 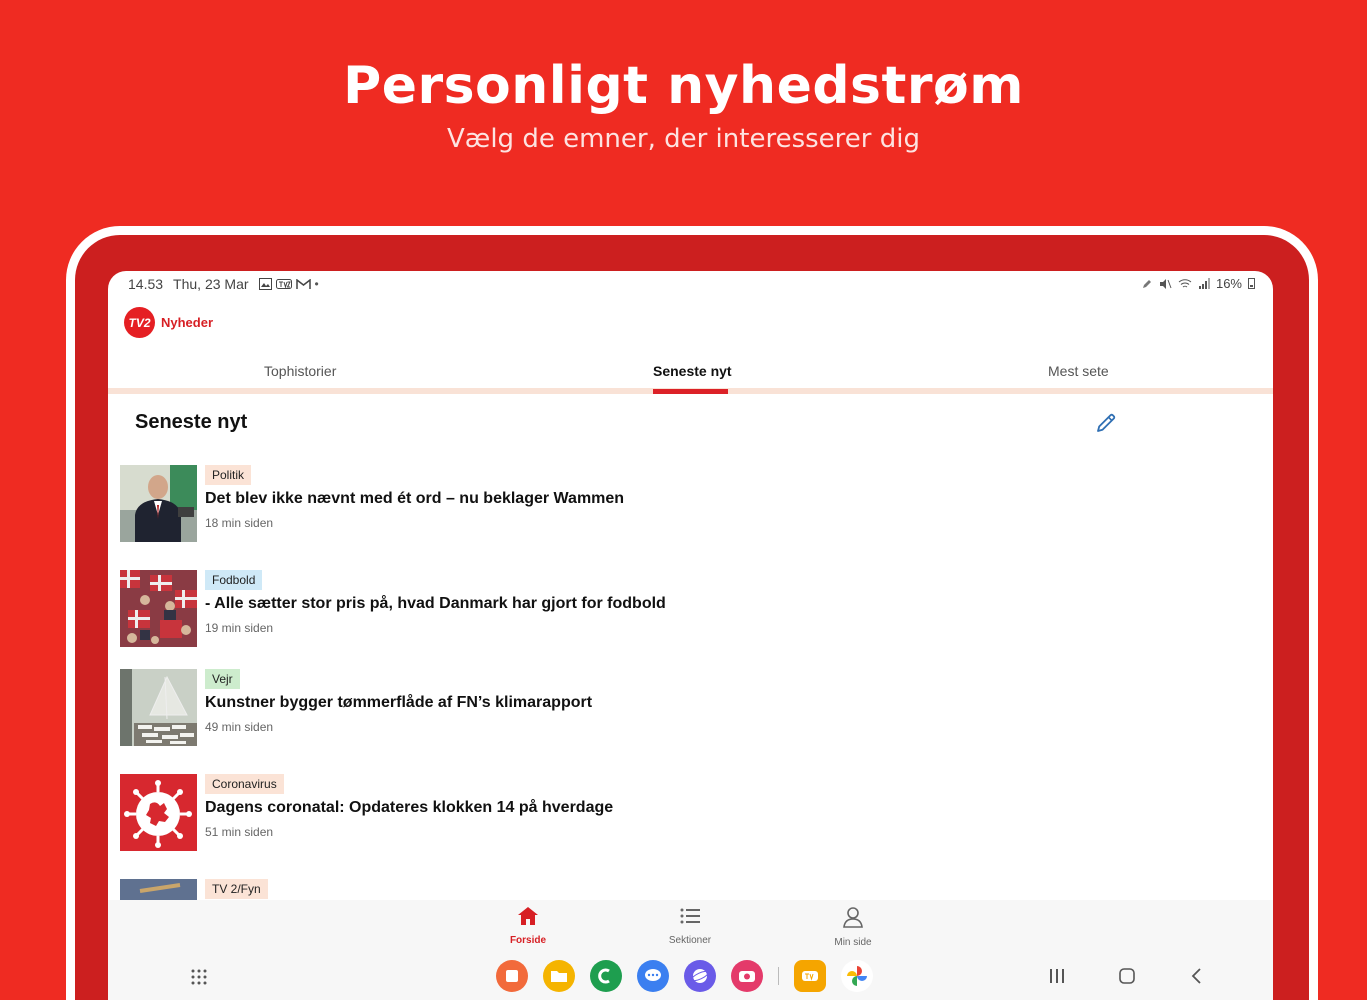 What do you see at coordinates (653, 976) in the screenshot?
I see `messages-app-icon` at bounding box center [653, 976].